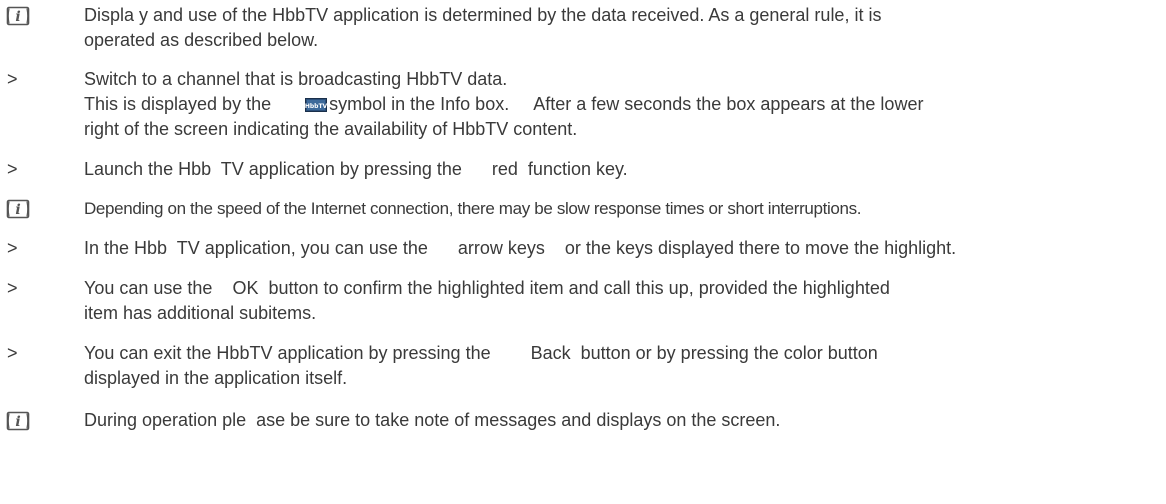  I want to click on hbbtv-symbol-icon: HbbTV, so click(316, 105).